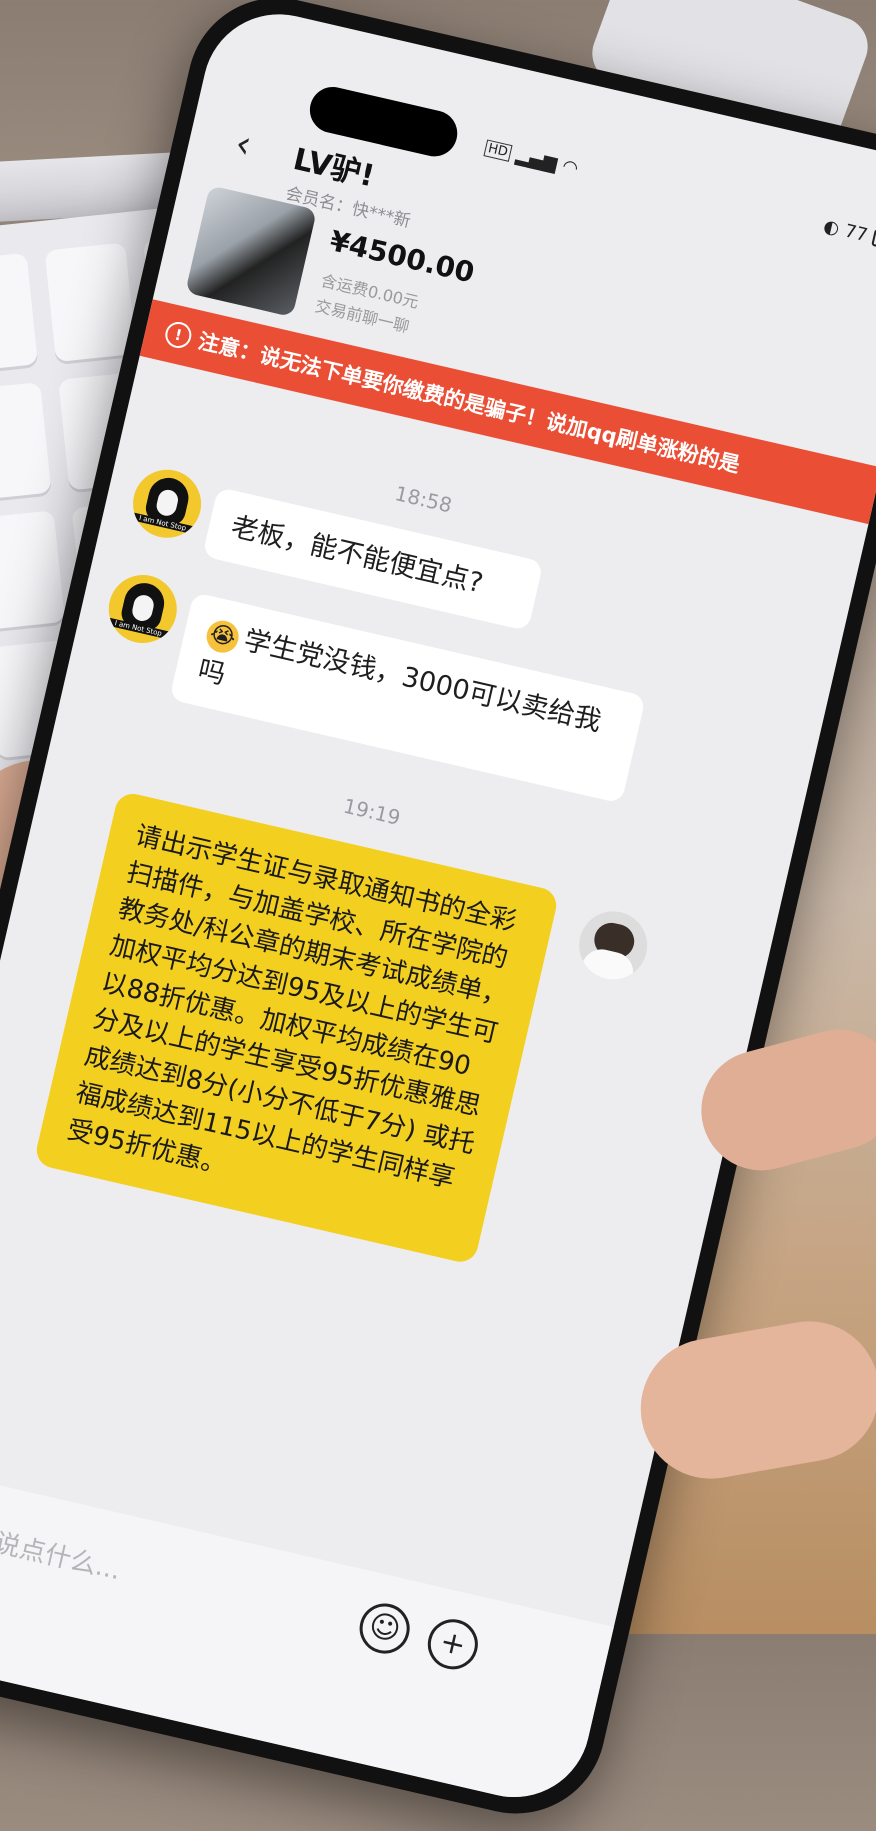 The image size is (876, 1831). What do you see at coordinates (384, 1628) in the screenshot?
I see `emoji-button: ☺` at bounding box center [384, 1628].